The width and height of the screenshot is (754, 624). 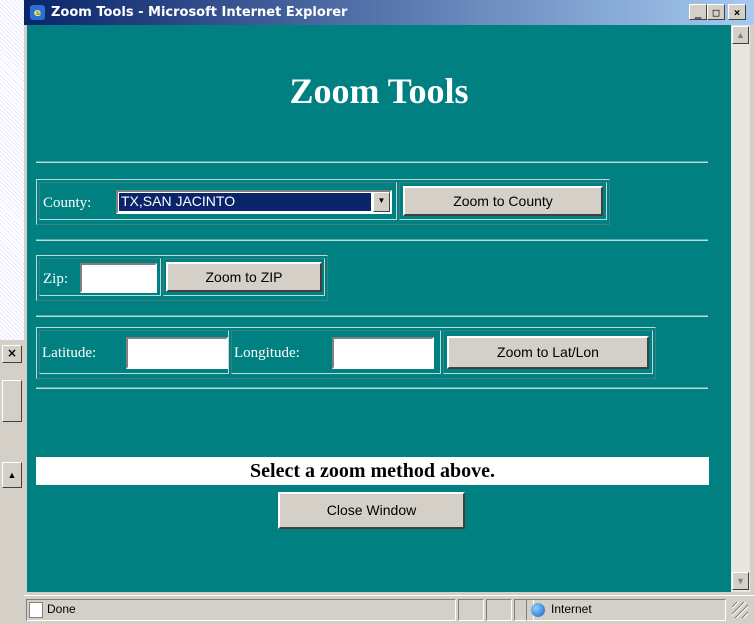 I want to click on county-form: County: TX,SAN JACINTO ▼ Zoom to County, so click(x=323, y=202).